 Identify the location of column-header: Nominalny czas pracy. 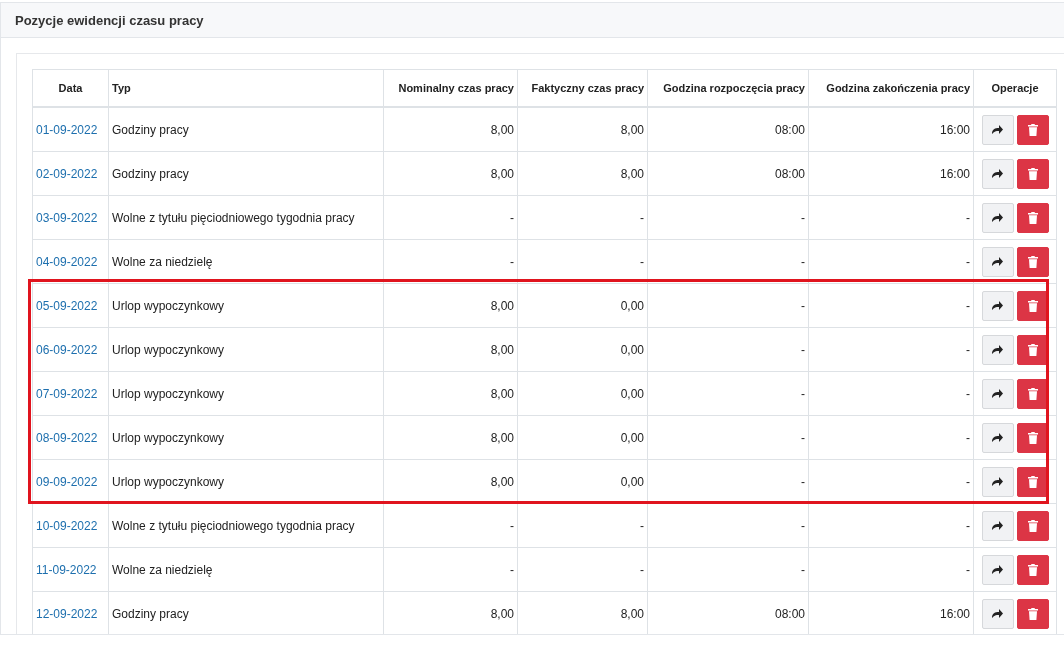
(450, 88).